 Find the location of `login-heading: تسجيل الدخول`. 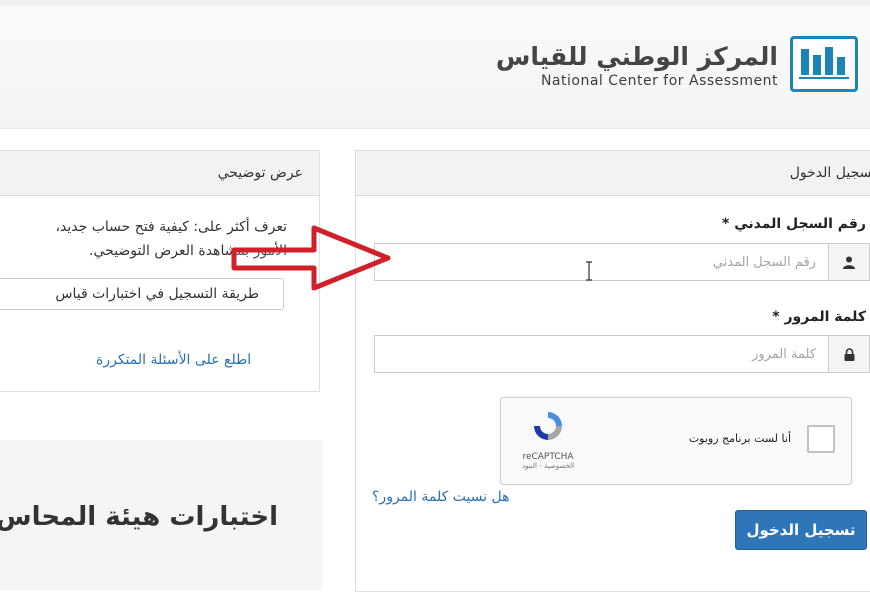

login-heading: تسجيل الدخول is located at coordinates (613, 173).